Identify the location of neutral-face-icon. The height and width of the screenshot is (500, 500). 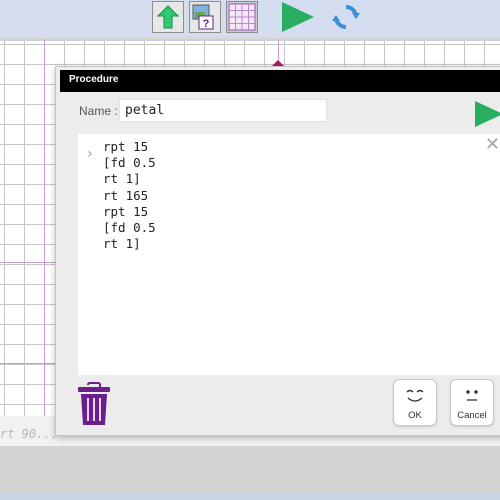
(472, 395).